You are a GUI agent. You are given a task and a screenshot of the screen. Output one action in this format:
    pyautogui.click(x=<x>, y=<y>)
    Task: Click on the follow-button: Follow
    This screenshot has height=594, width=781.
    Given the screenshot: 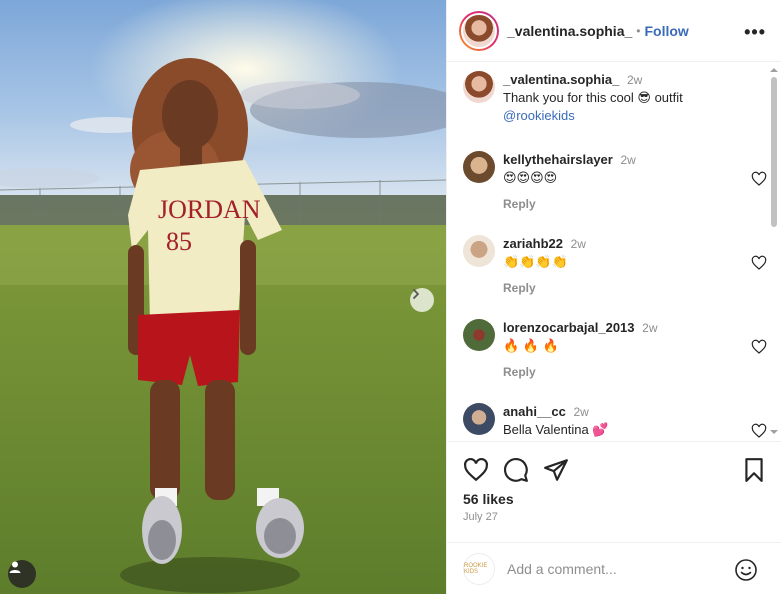 What is the action you would take?
    pyautogui.click(x=666, y=31)
    